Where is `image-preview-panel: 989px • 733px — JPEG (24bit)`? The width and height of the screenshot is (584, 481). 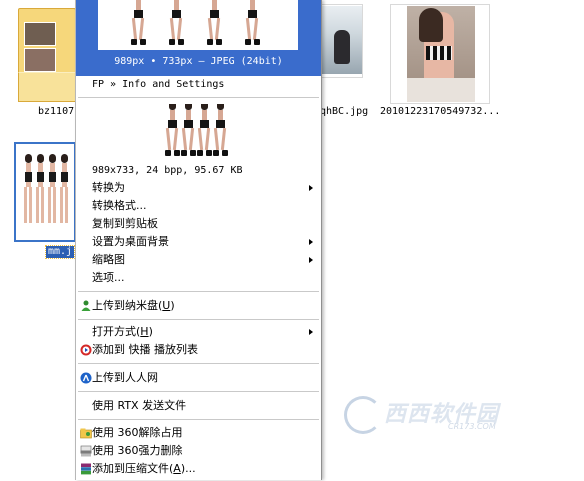 image-preview-panel: 989px • 733px — JPEG (24bit) is located at coordinates (198, 38).